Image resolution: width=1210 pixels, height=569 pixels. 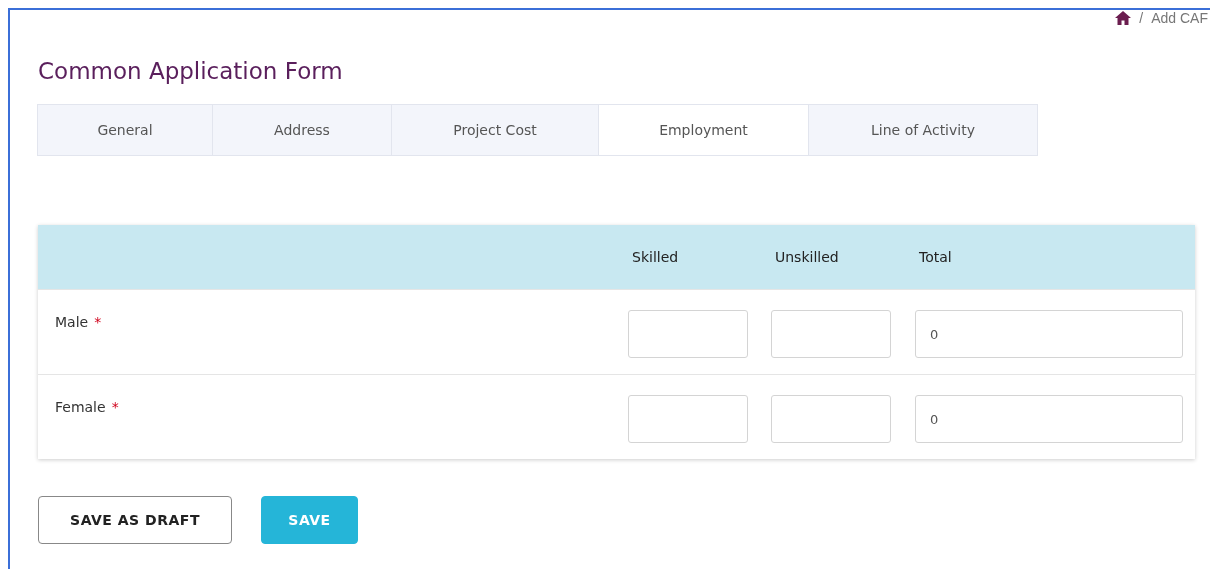 What do you see at coordinates (1123, 18) in the screenshot?
I see `home-icon` at bounding box center [1123, 18].